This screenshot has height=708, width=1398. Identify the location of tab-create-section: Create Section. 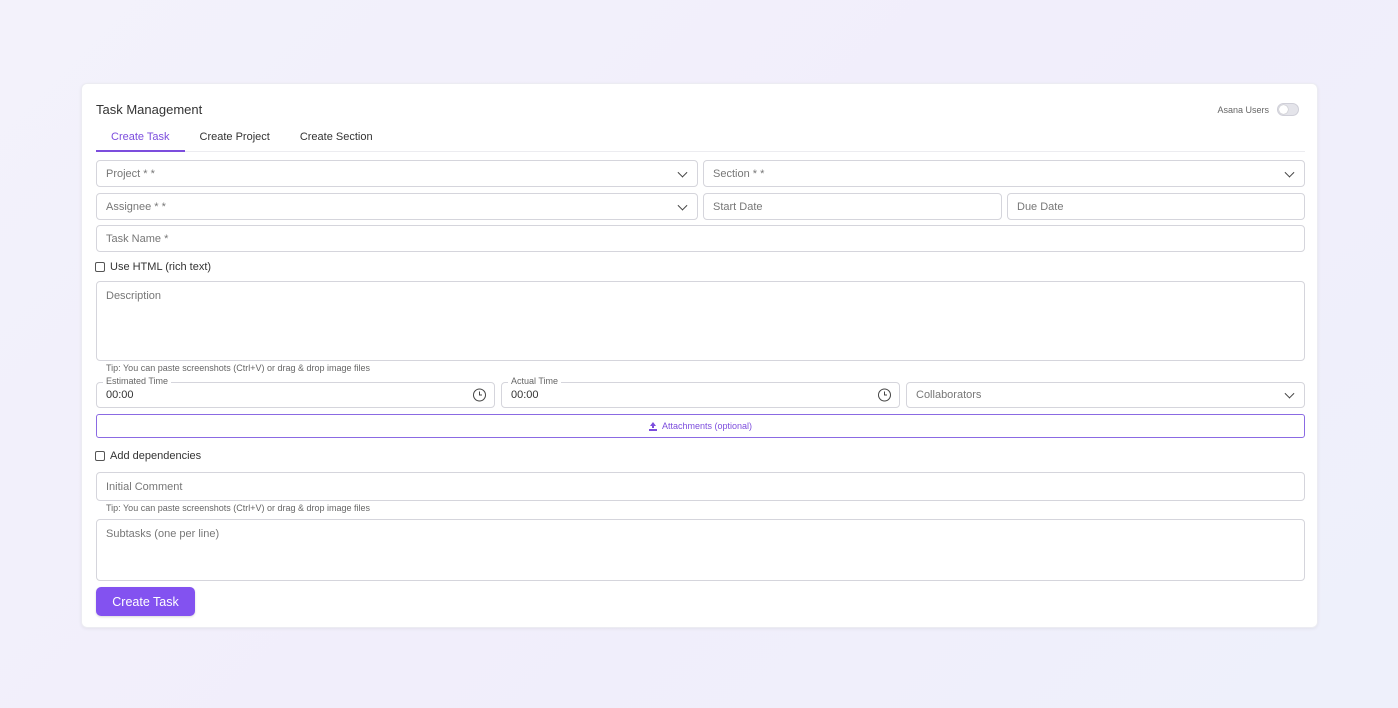
(336, 139).